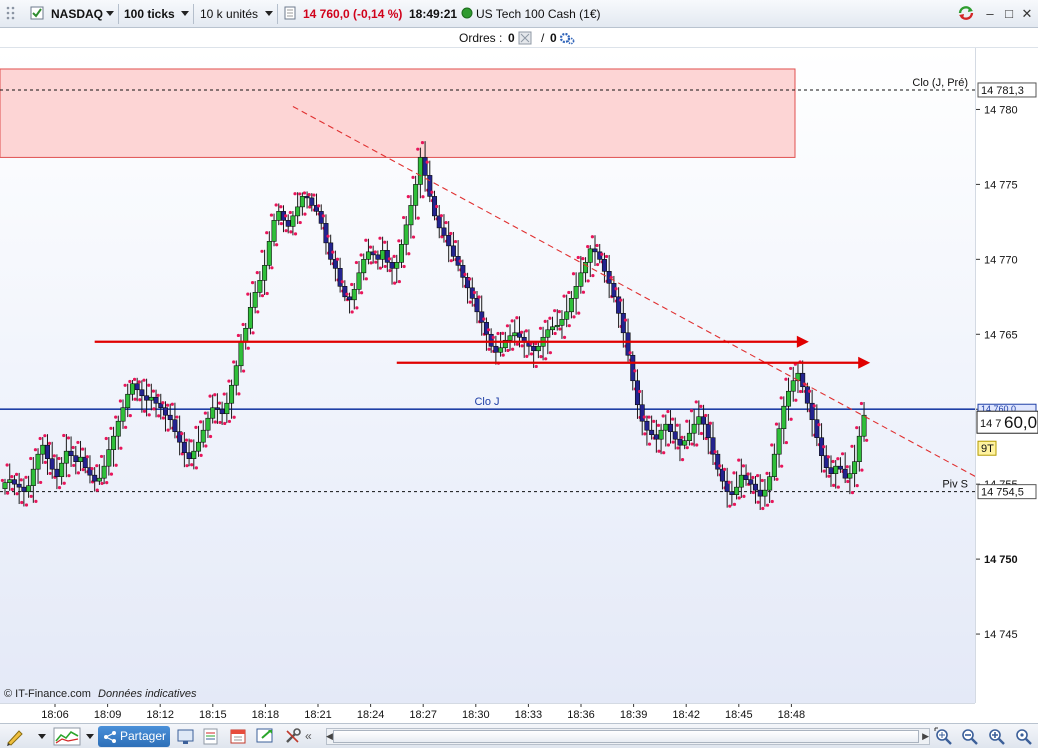 This screenshot has width=1038, height=748. What do you see at coordinates (1024, 736) in the screenshot?
I see `zoom-reset-icon` at bounding box center [1024, 736].